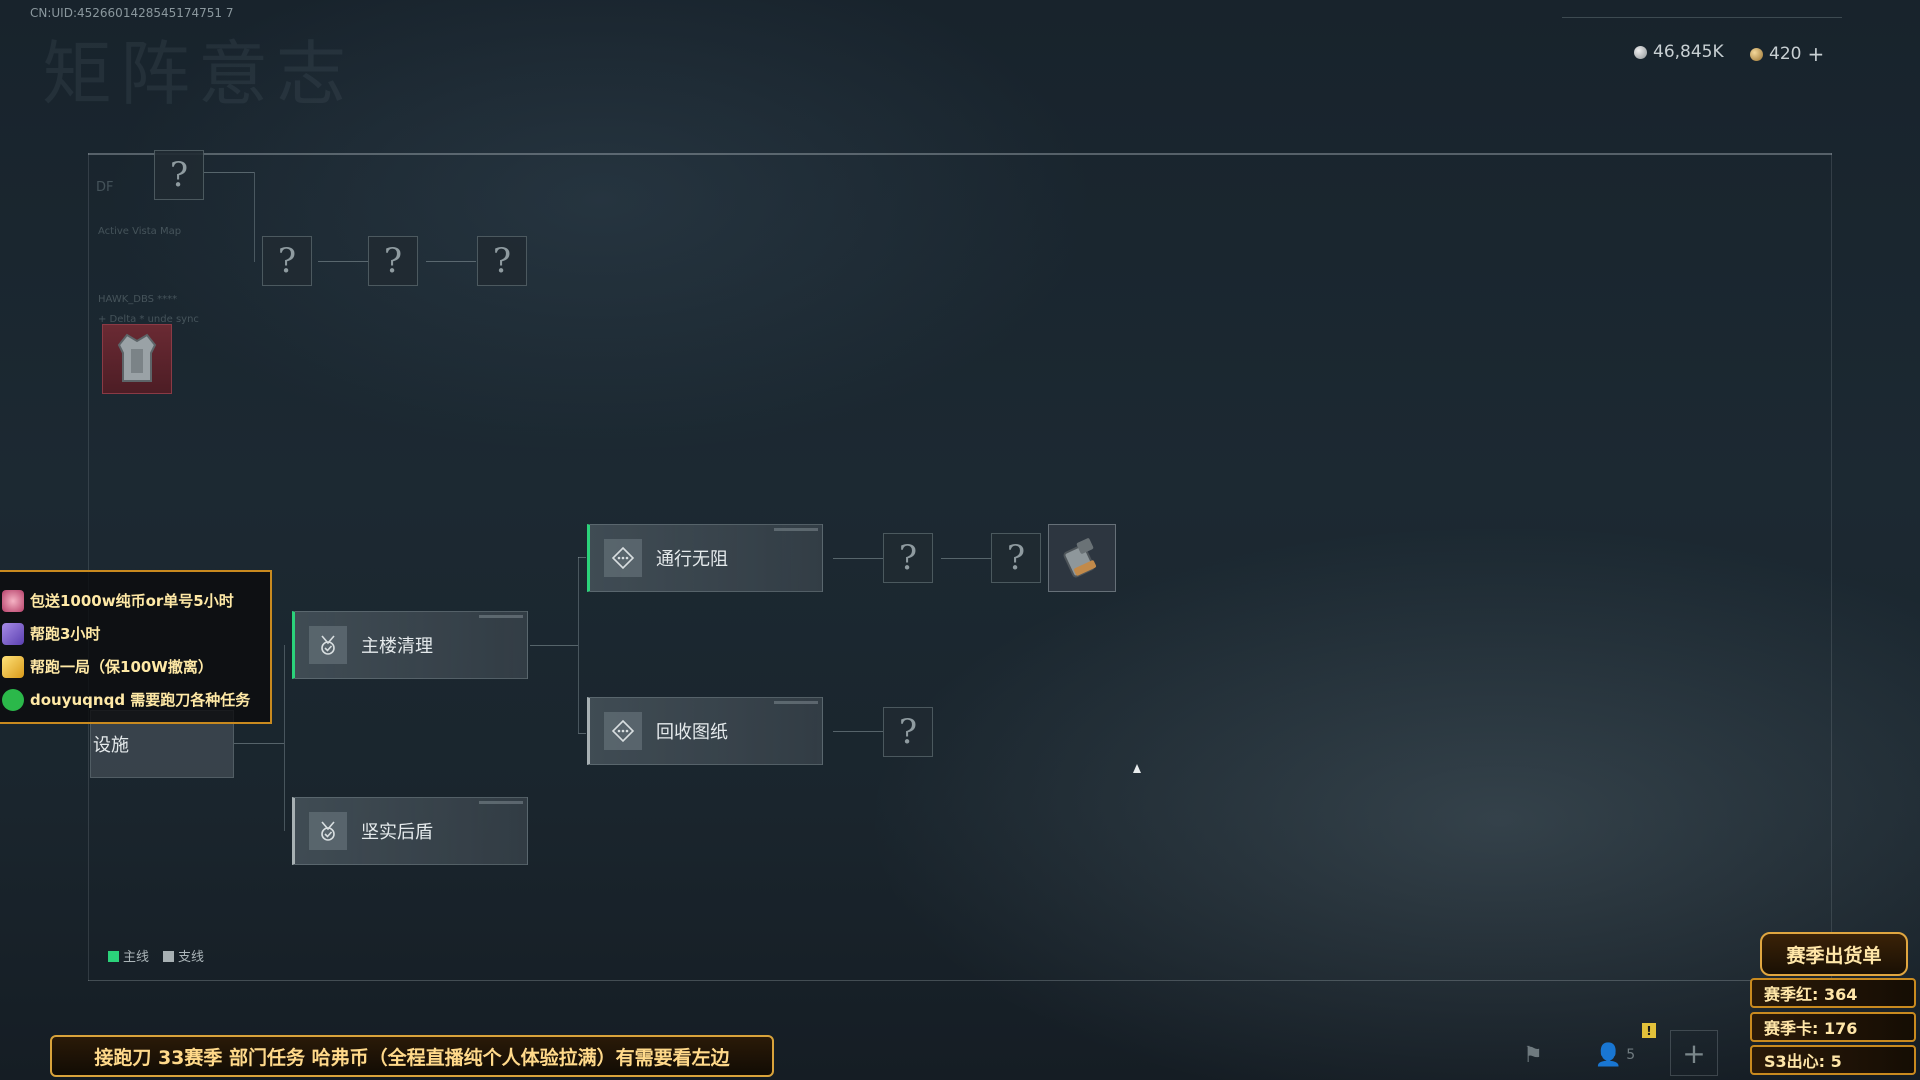 The width and height of the screenshot is (1920, 1080). I want to click on overlay-item-text: douyuqnqd 需要跑刀各种任务, so click(140, 700).